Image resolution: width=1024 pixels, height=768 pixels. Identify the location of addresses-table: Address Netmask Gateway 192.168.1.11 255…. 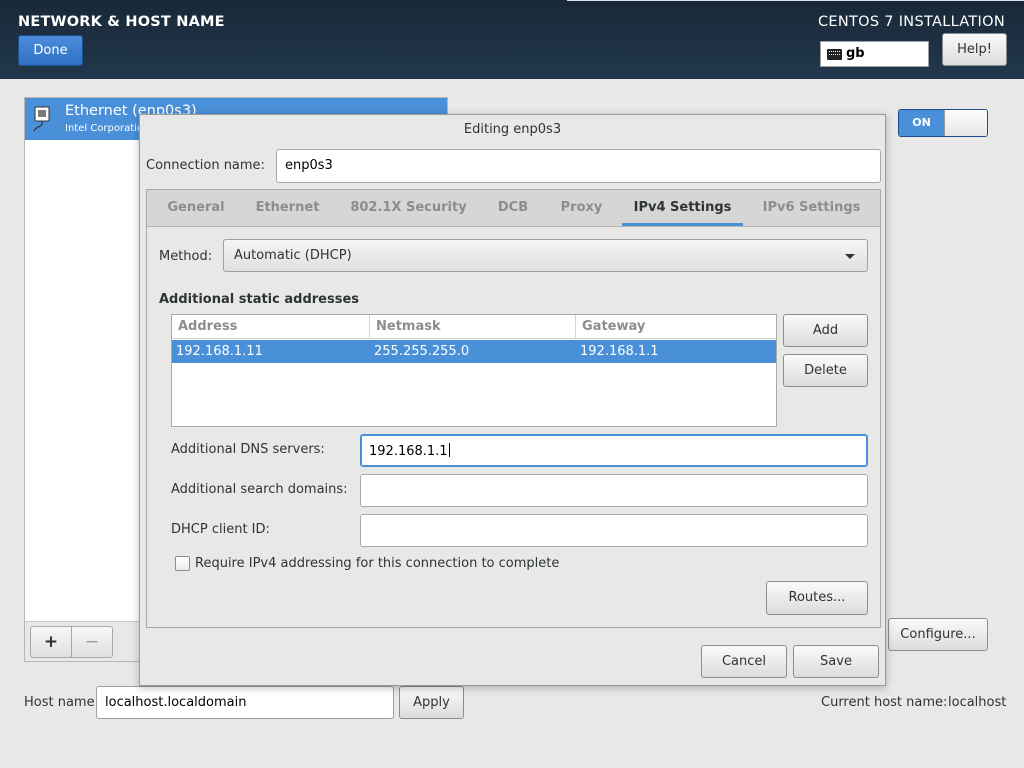
(474, 370).